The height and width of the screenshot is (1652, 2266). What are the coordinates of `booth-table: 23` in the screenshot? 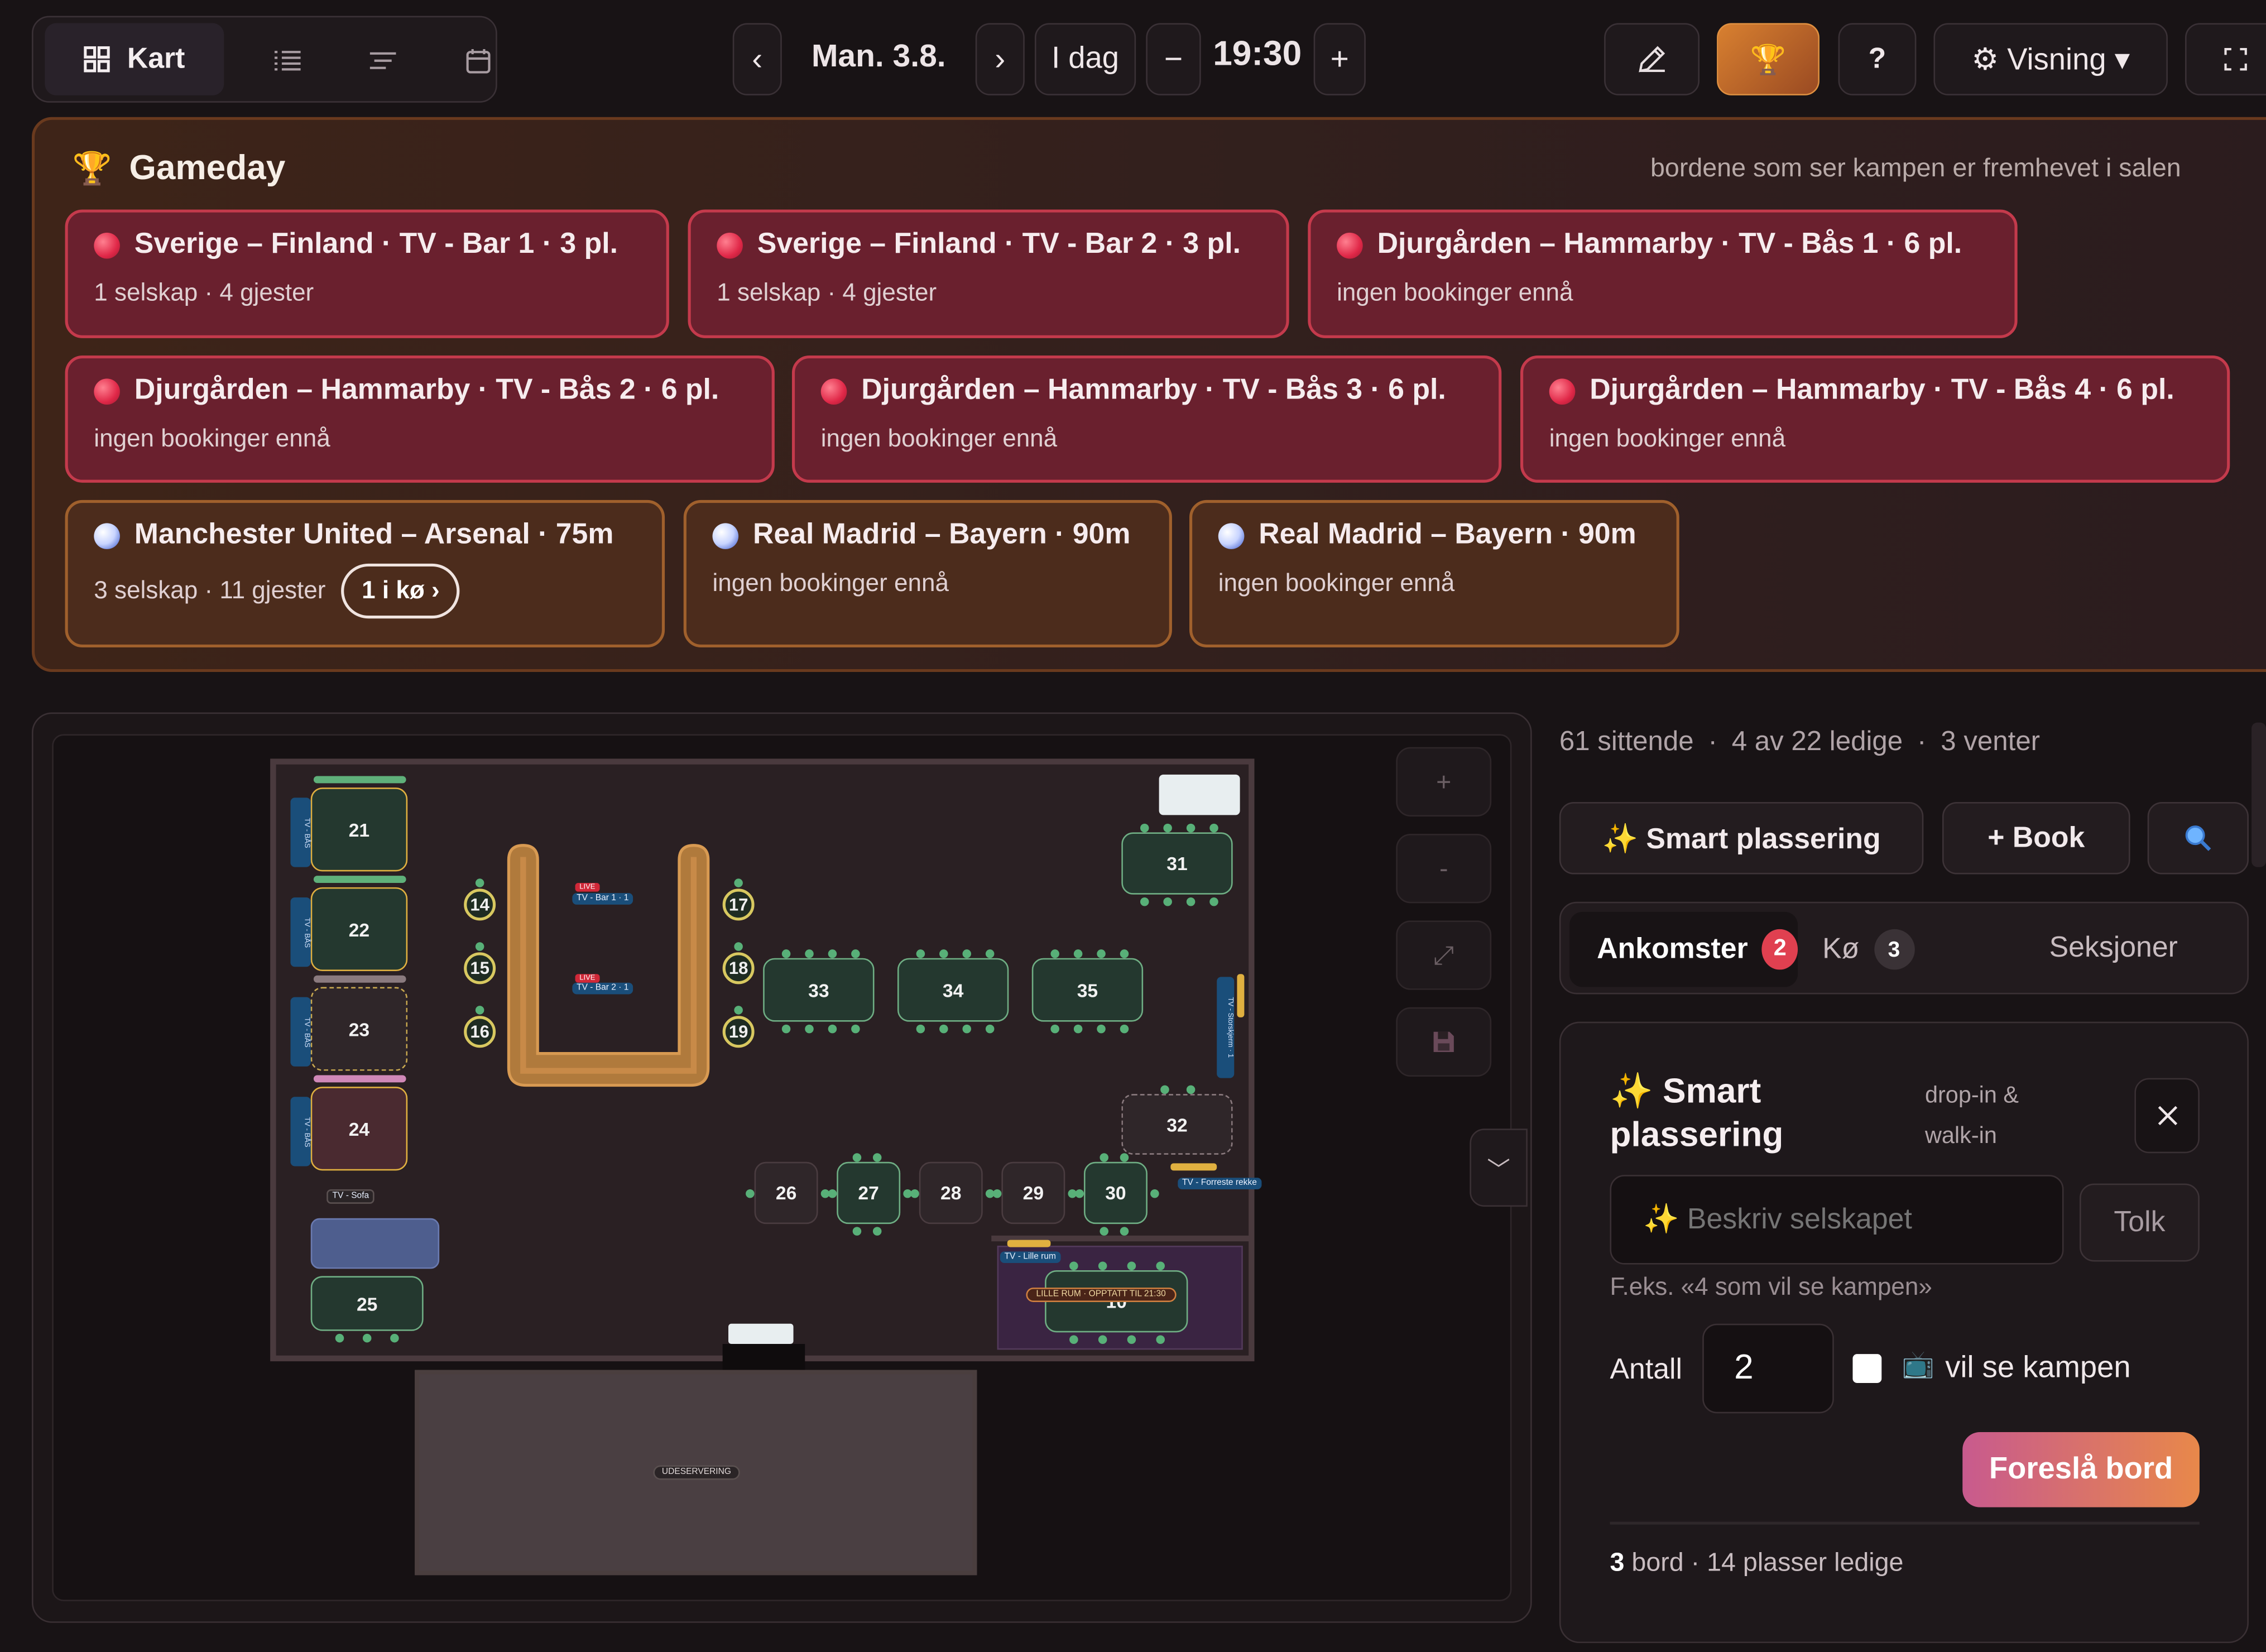 It's located at (359, 1029).